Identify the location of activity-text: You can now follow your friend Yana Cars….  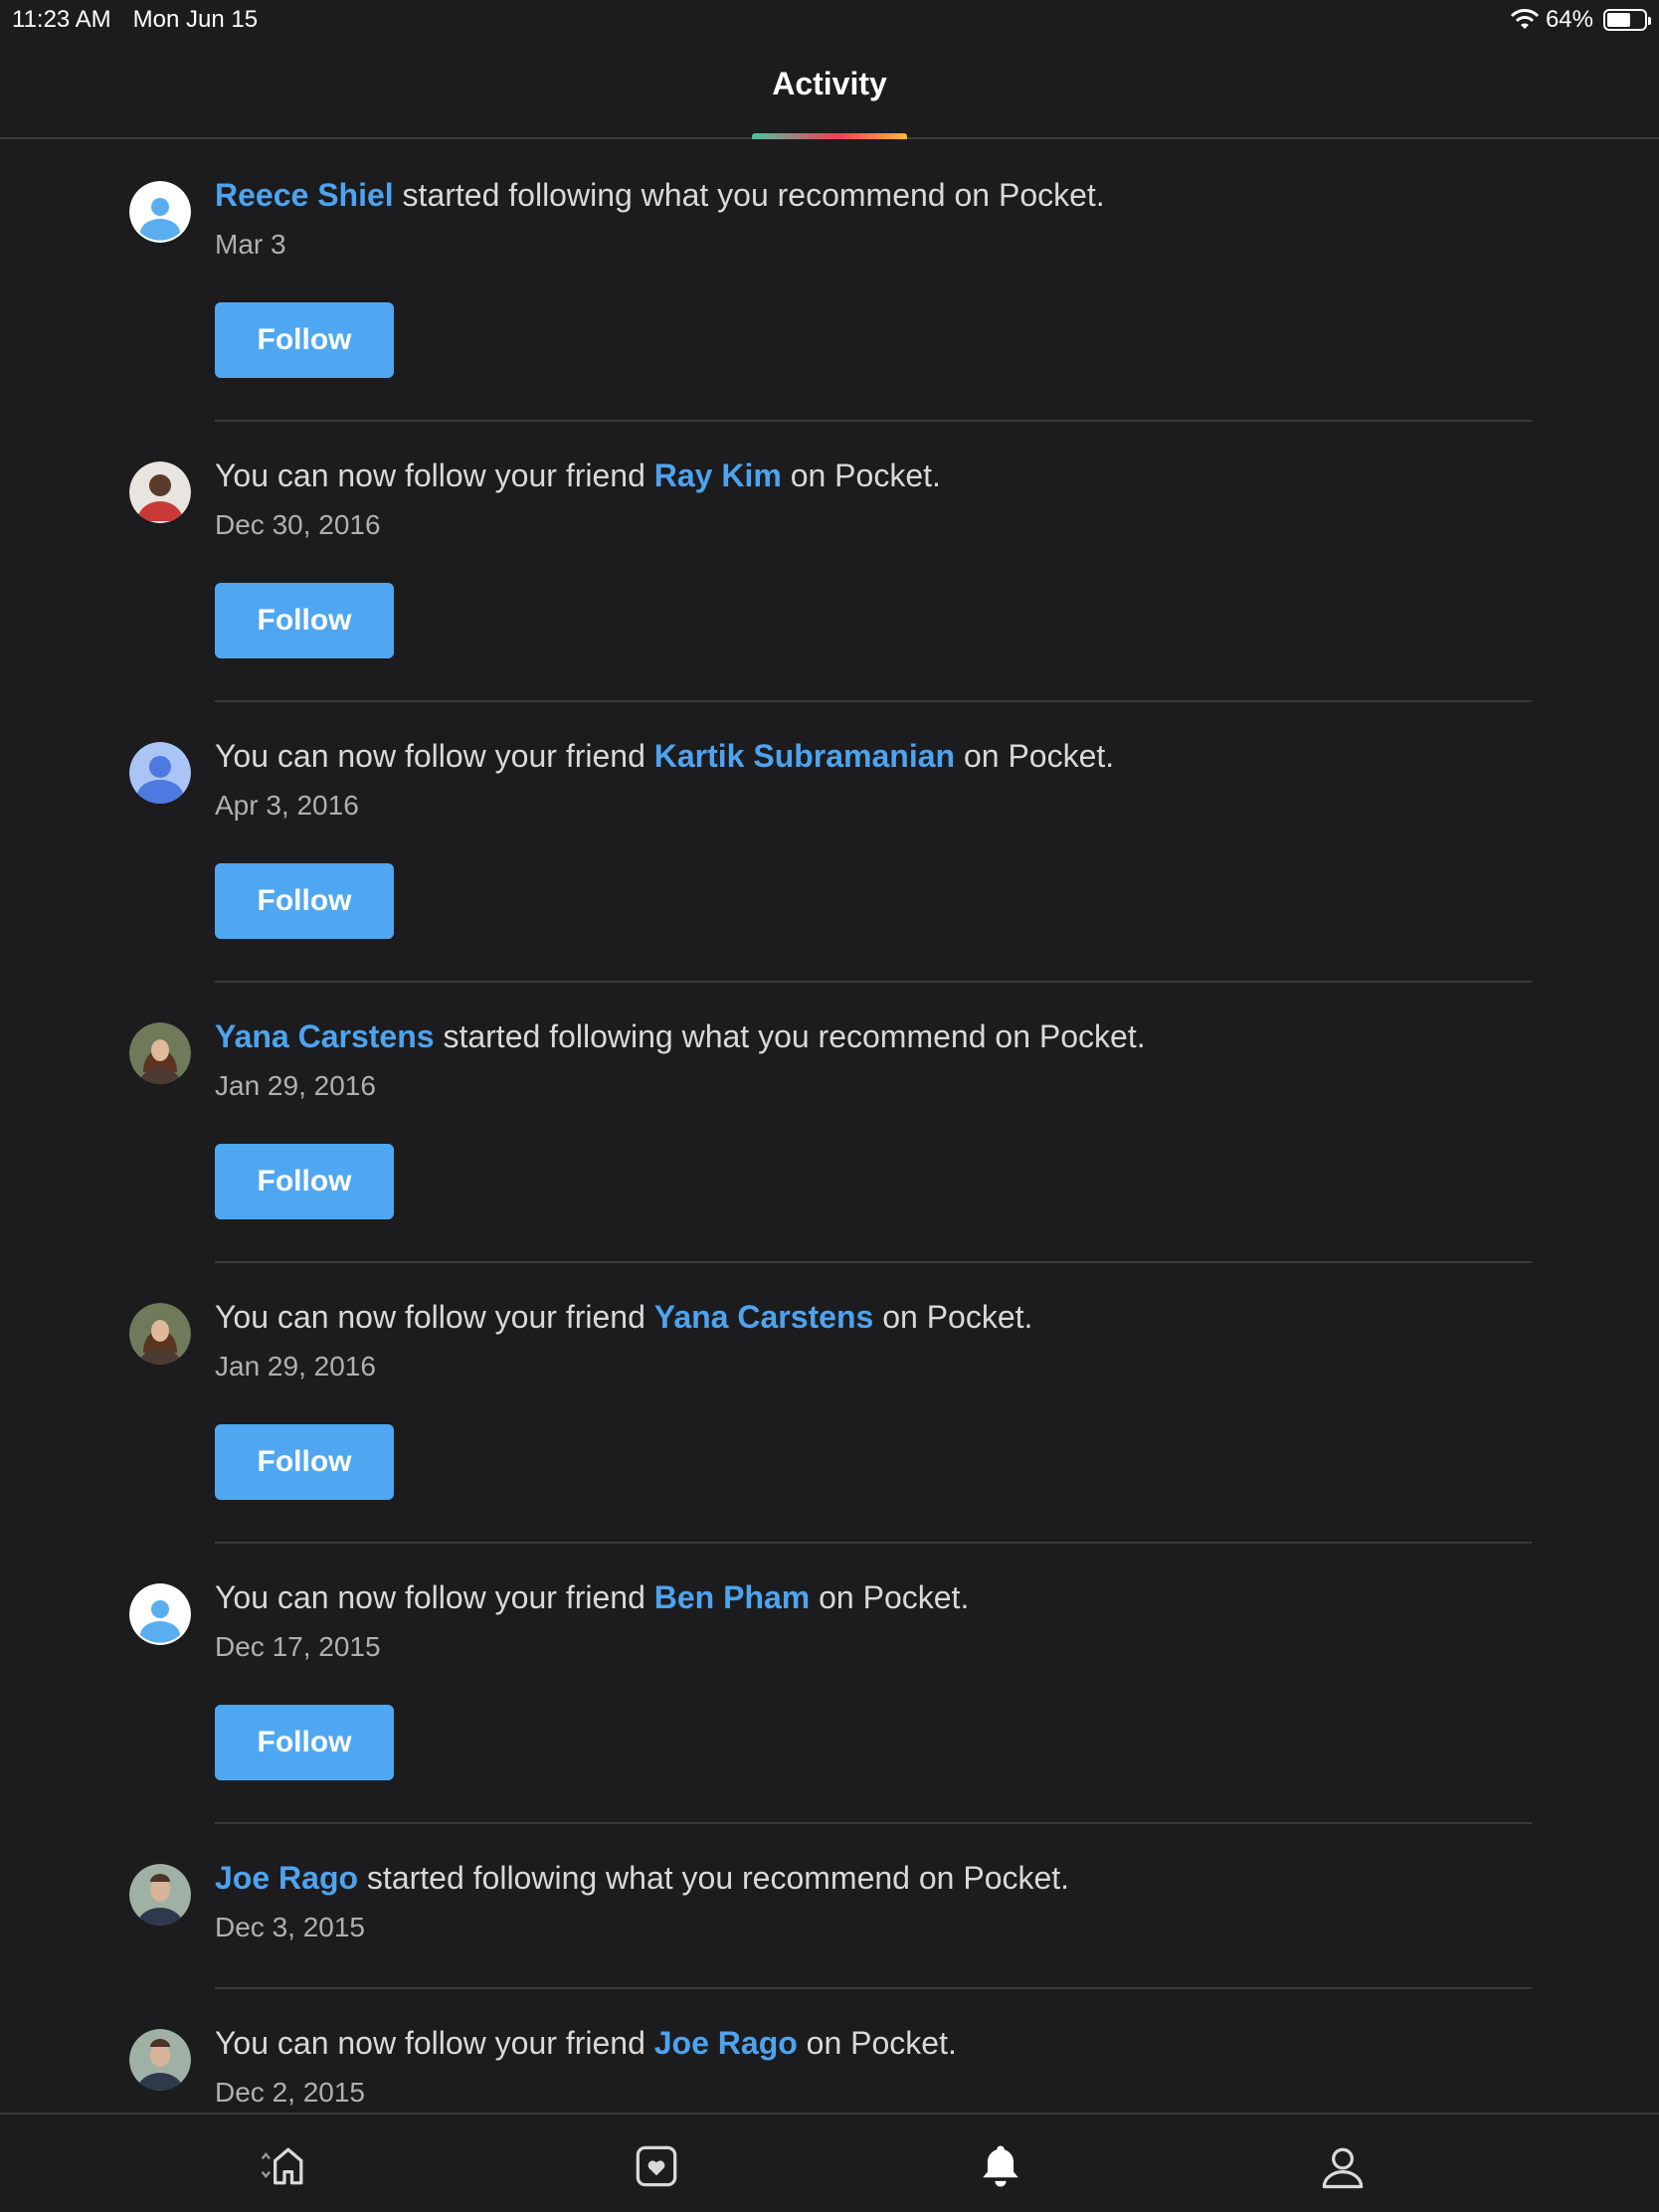
(877, 1317).